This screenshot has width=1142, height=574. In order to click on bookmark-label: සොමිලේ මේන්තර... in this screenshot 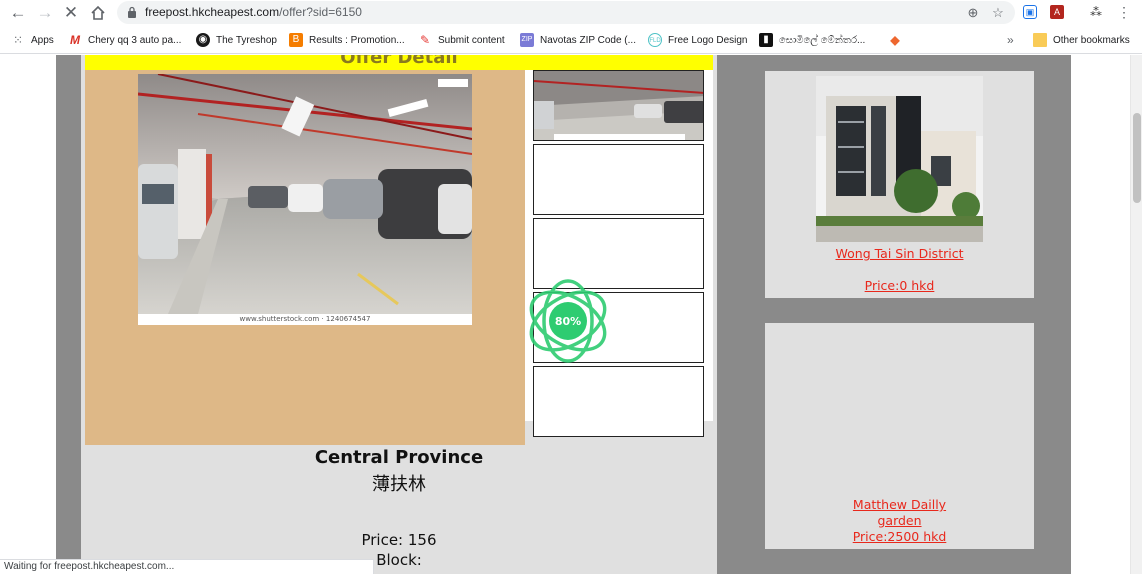, I will do `click(822, 40)`.